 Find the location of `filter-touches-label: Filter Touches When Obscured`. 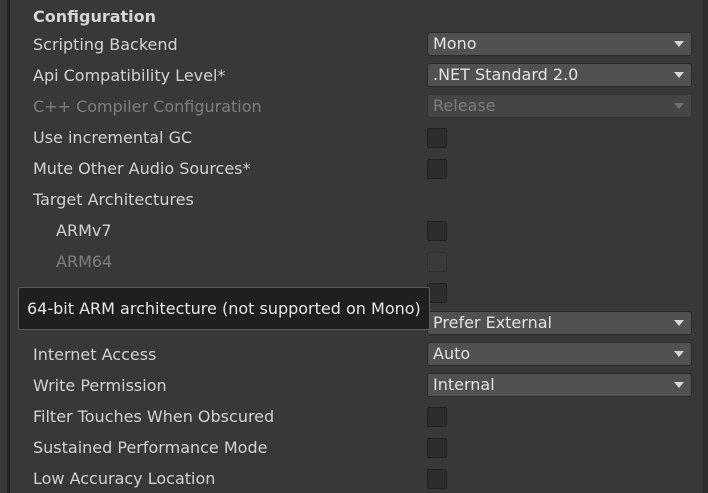

filter-touches-label: Filter Touches When Obscured is located at coordinates (154, 416).